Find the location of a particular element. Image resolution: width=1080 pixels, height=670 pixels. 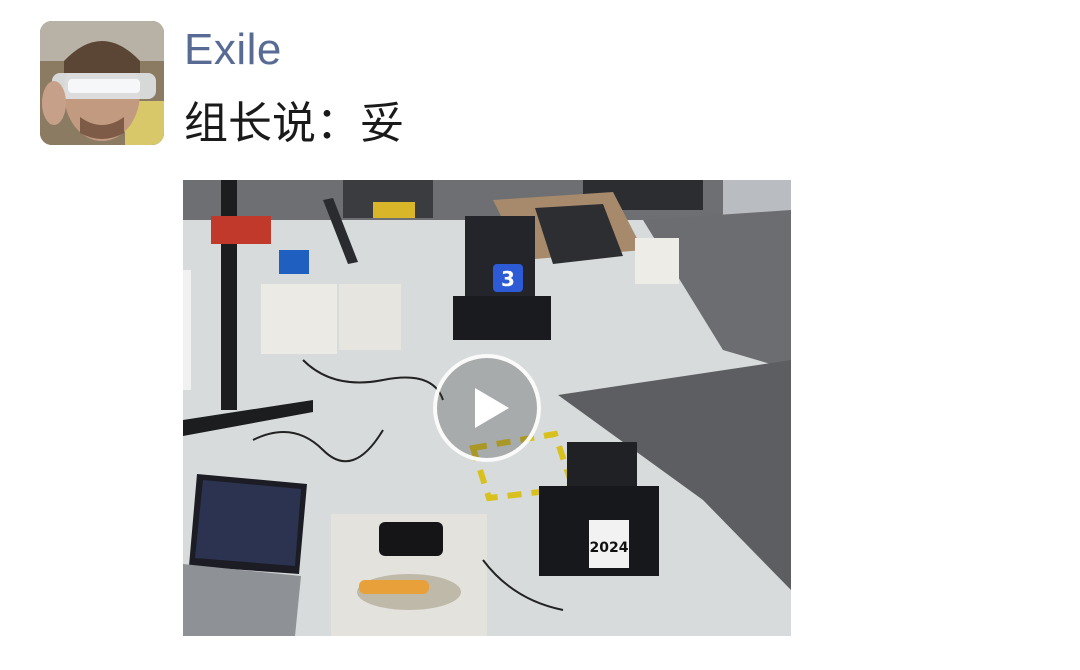

avatar is located at coordinates (102, 83).